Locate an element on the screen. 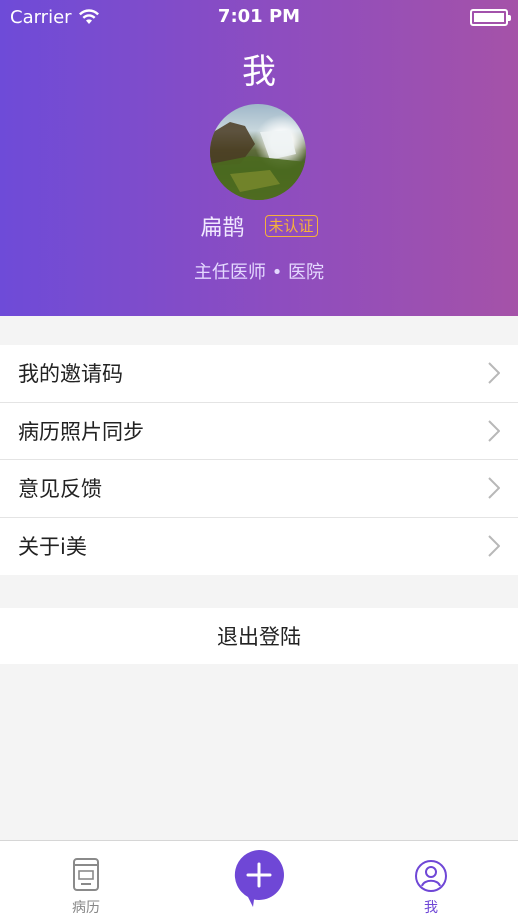 The image size is (518, 920). logout-button: 退出登陆 is located at coordinates (259, 636).